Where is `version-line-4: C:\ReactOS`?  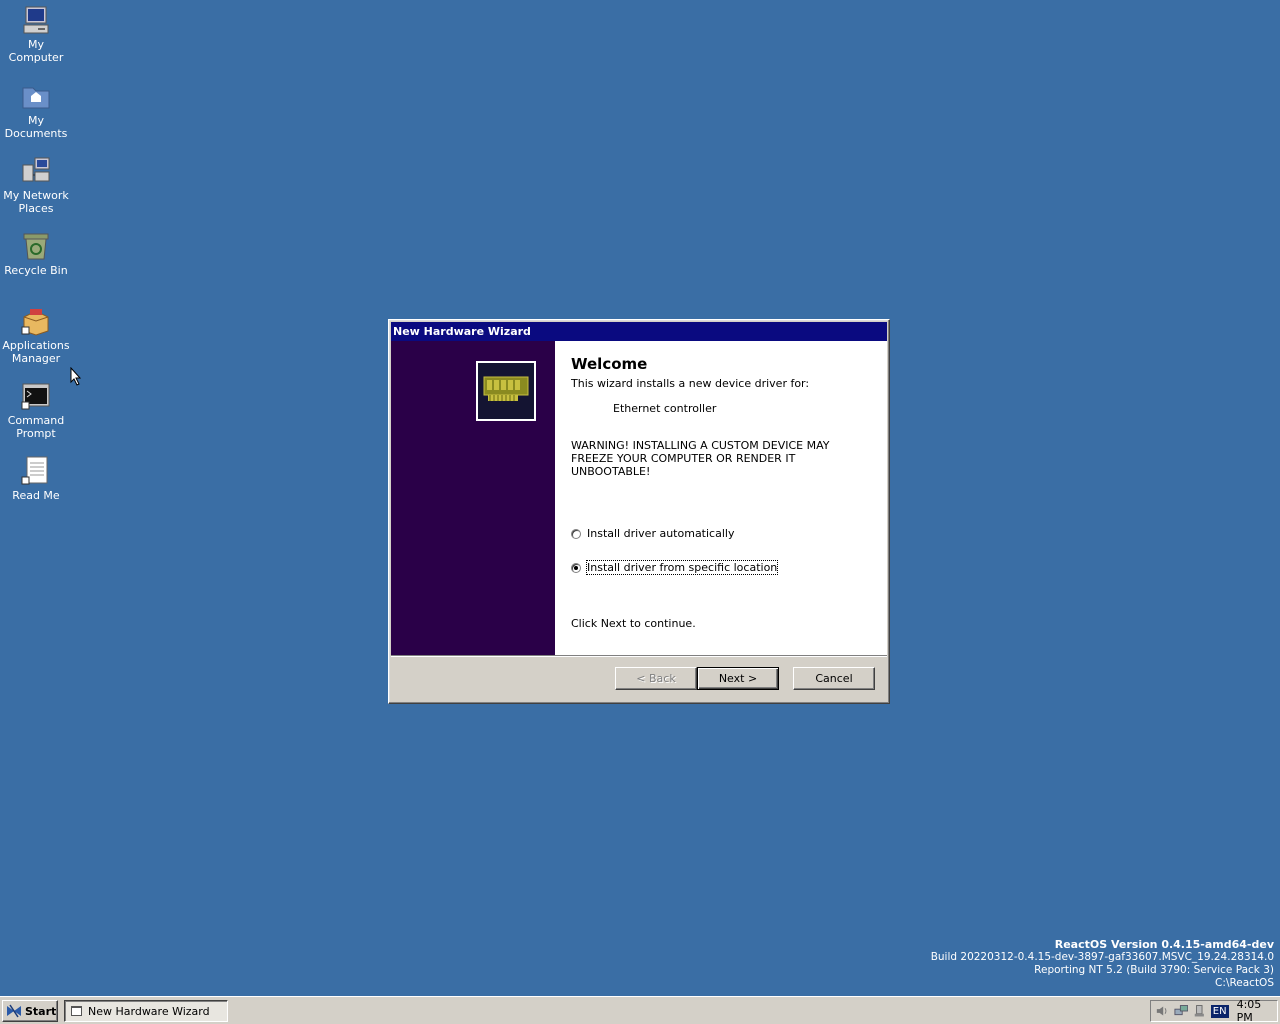 version-line-4: C:\ReactOS is located at coordinates (1244, 983).